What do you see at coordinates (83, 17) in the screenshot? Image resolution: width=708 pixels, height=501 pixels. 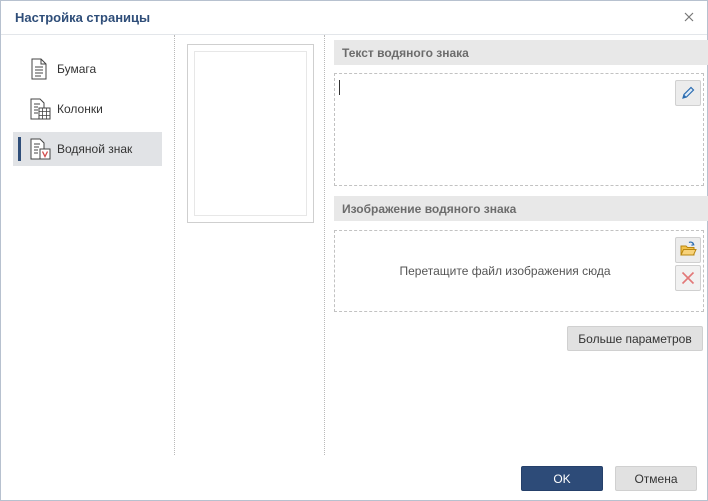 I see `dialog-title: Настройка страницы` at bounding box center [83, 17].